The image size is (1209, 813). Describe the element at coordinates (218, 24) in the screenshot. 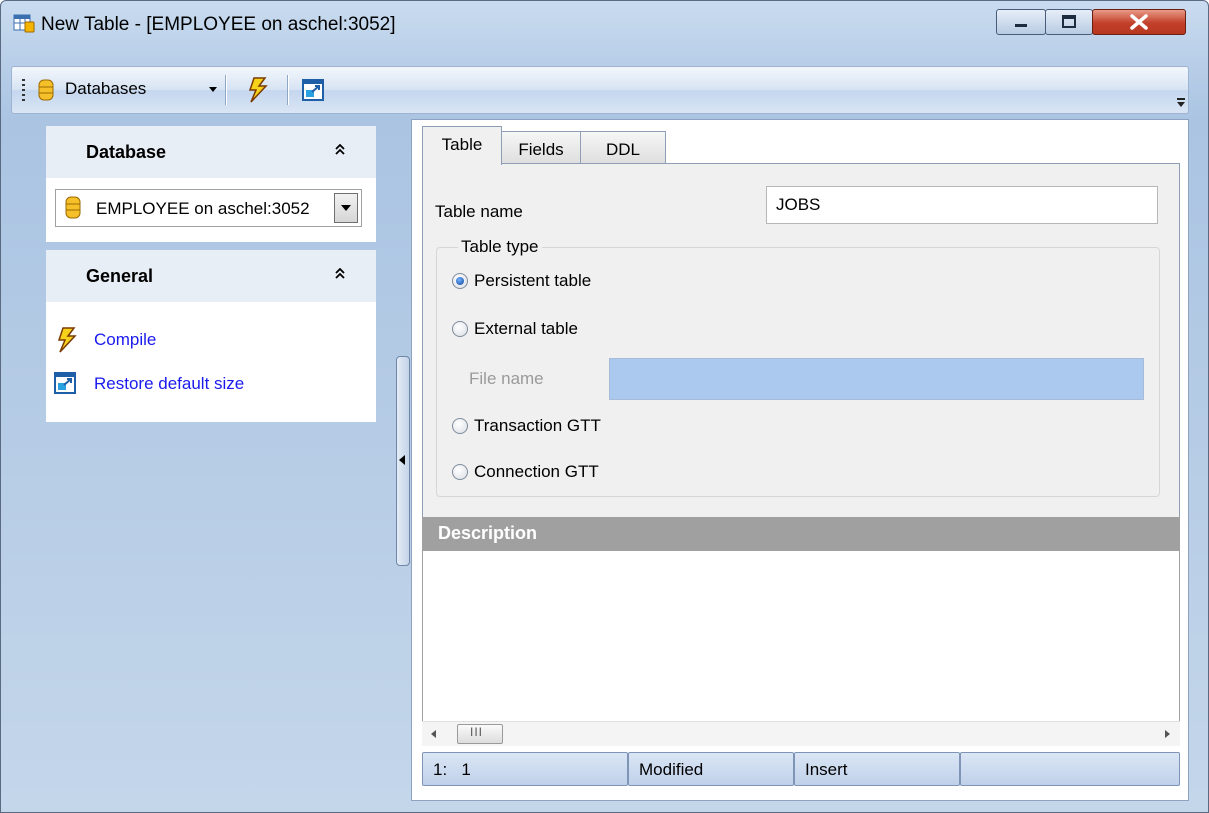

I see `window-title: New Table - [EMPLOYEE on aschel:3052]` at that location.